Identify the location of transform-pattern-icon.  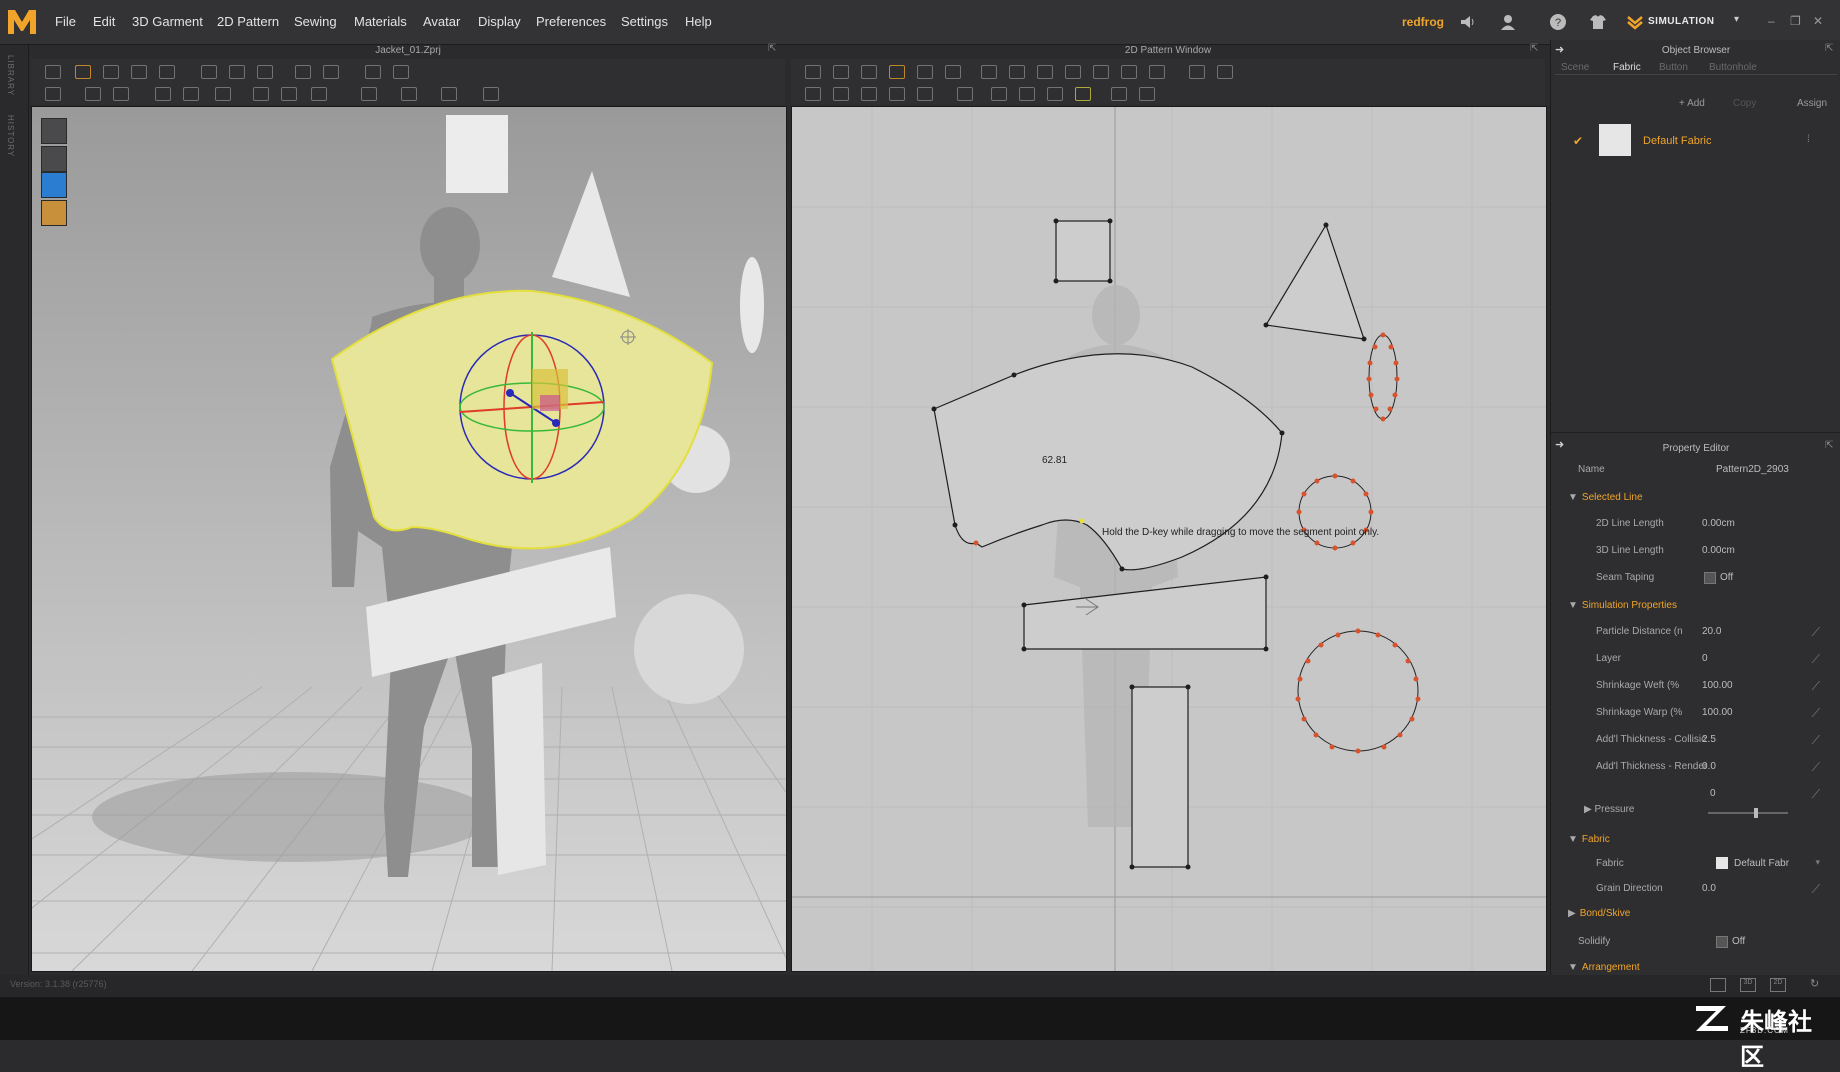
(841, 72).